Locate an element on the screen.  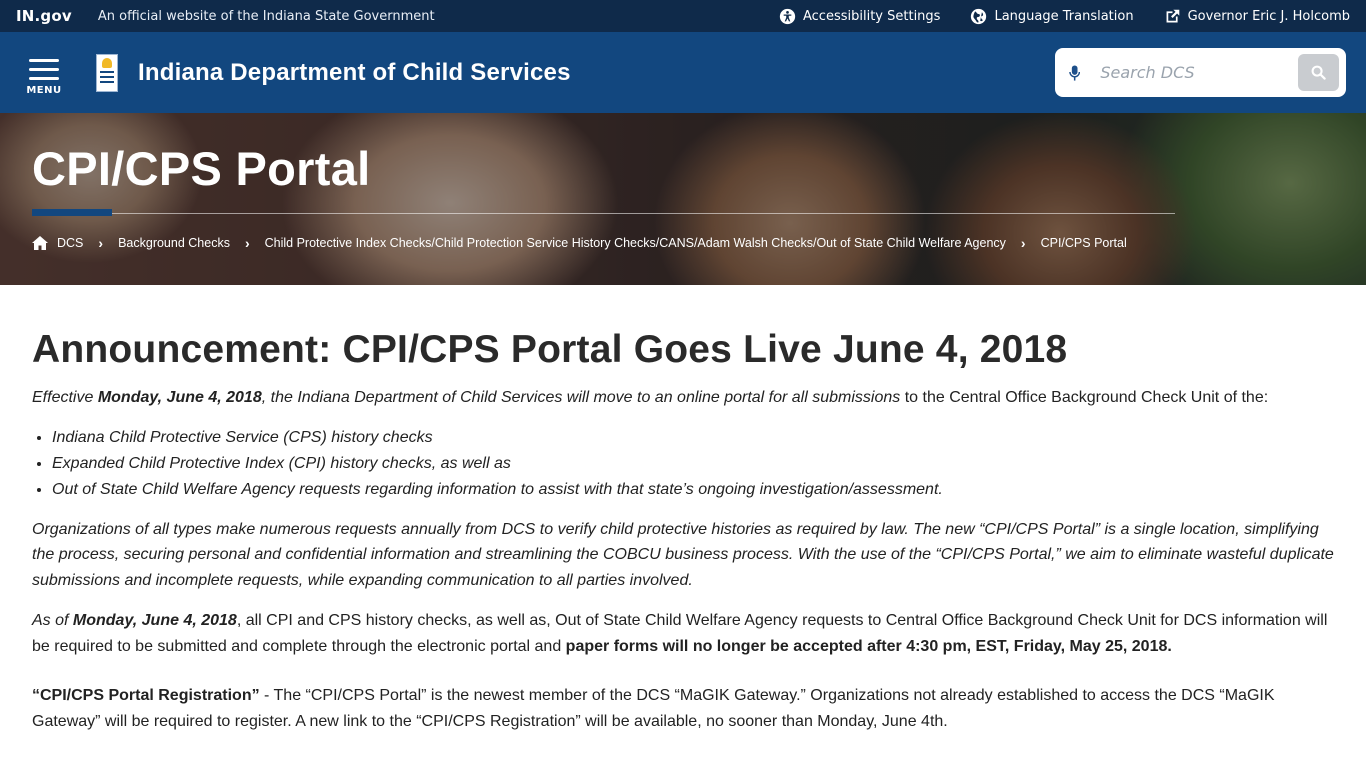
home-icon is located at coordinates (40, 243).